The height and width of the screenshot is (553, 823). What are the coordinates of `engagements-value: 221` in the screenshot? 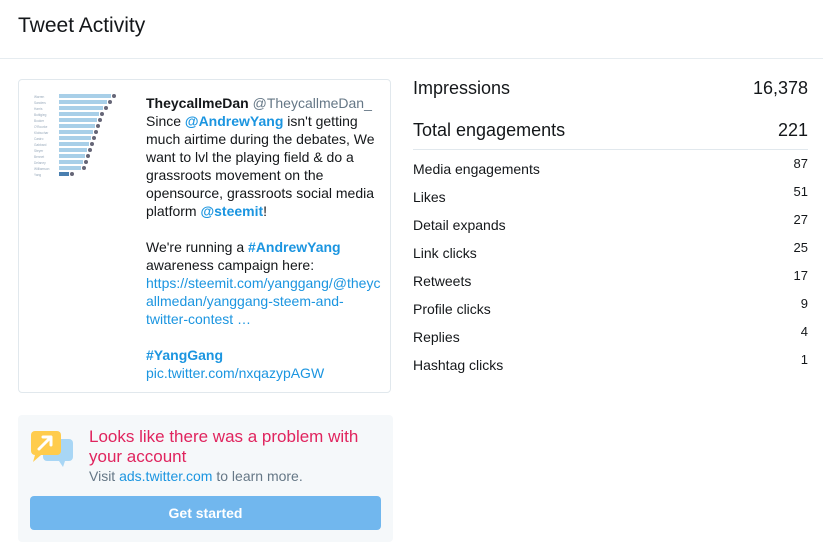 It's located at (792, 130).